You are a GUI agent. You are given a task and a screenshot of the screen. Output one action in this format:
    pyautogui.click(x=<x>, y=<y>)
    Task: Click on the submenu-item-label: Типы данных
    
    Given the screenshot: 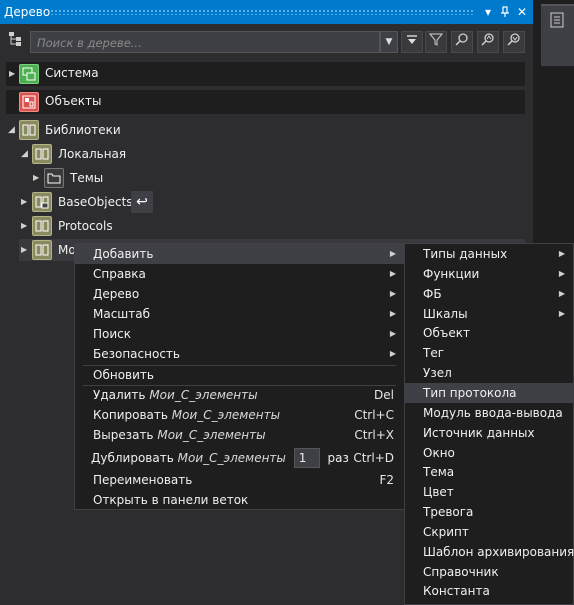 What is the action you would take?
    pyautogui.click(x=465, y=254)
    